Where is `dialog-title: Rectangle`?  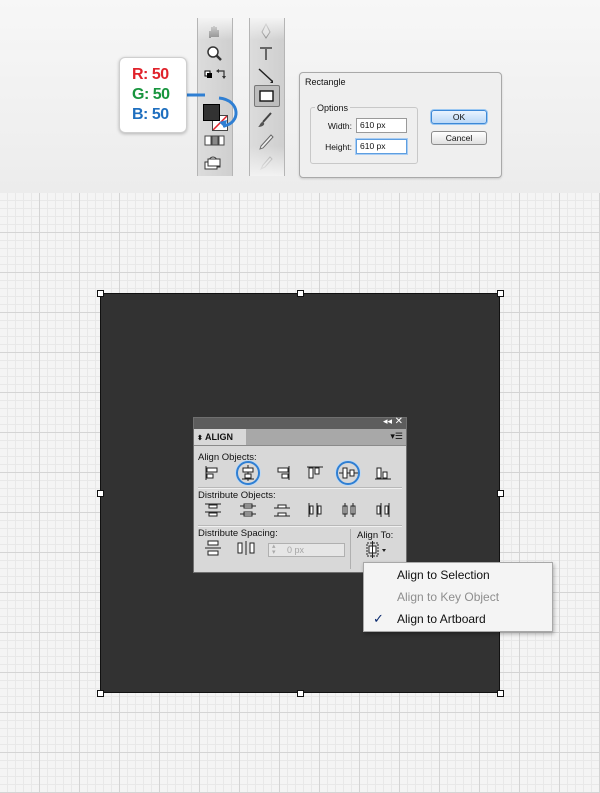 dialog-title: Rectangle is located at coordinates (325, 82).